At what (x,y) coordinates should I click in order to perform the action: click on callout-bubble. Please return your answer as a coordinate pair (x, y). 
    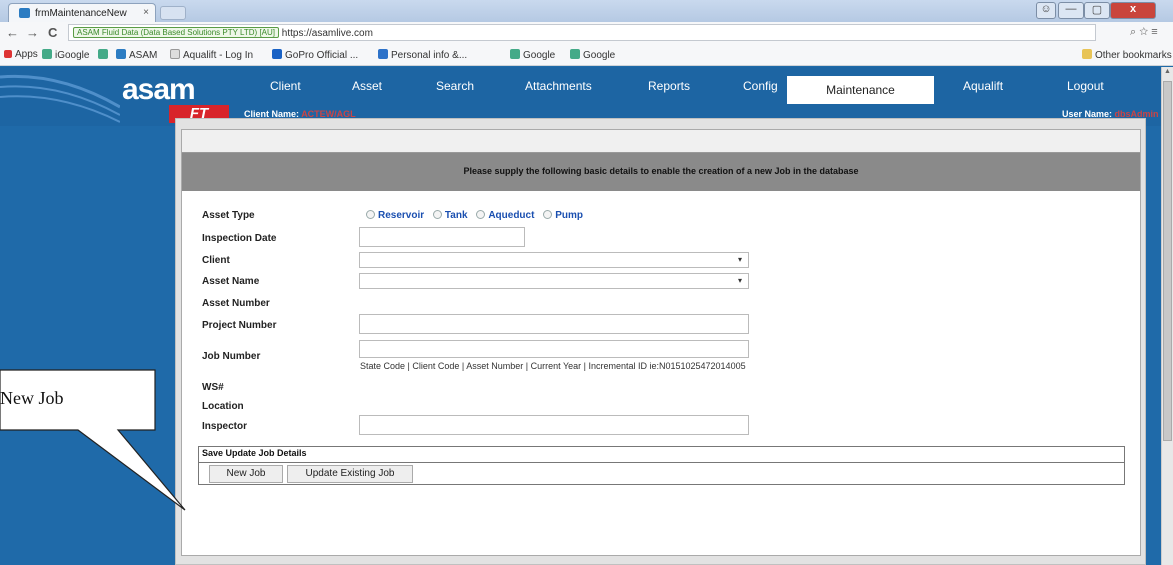
    Looking at the image, I should click on (93, 440).